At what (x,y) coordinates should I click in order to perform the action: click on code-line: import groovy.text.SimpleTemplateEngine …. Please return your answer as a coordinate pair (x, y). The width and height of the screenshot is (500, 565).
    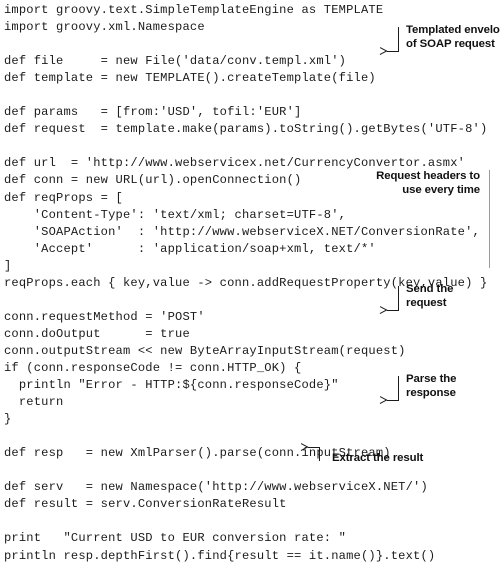
    Looking at the image, I should click on (194, 10).